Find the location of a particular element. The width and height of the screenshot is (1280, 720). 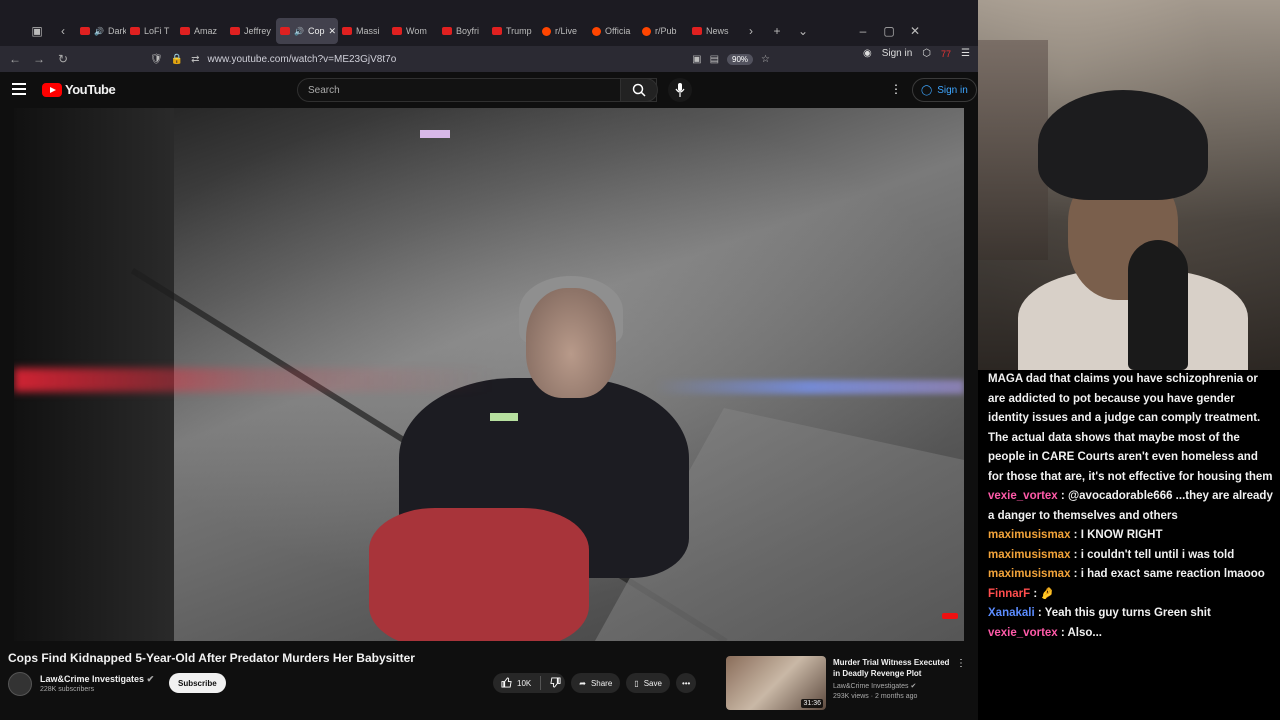

more-actions-button: ••• is located at coordinates (686, 683).